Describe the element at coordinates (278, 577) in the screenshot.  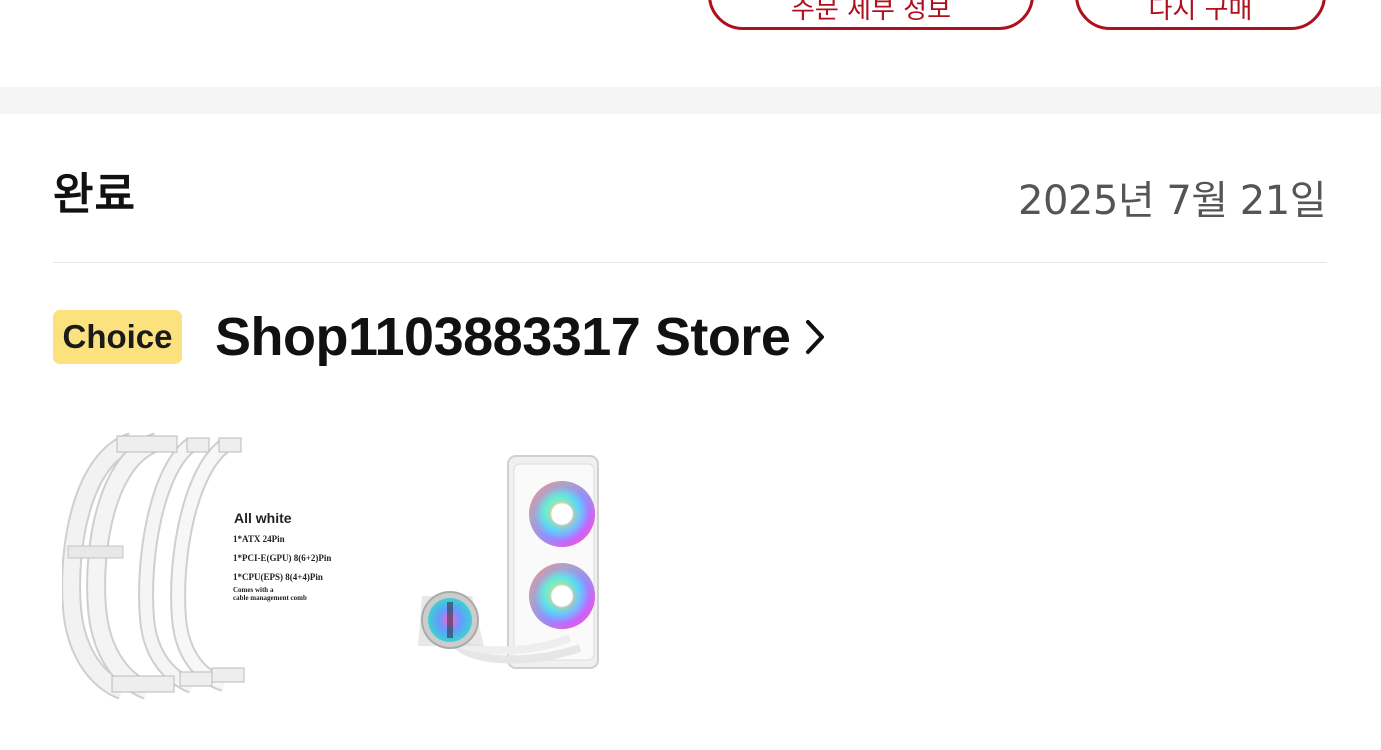
I see `product-caption-line: 1*CPU(EPS) 8(4+4)Pin` at that location.